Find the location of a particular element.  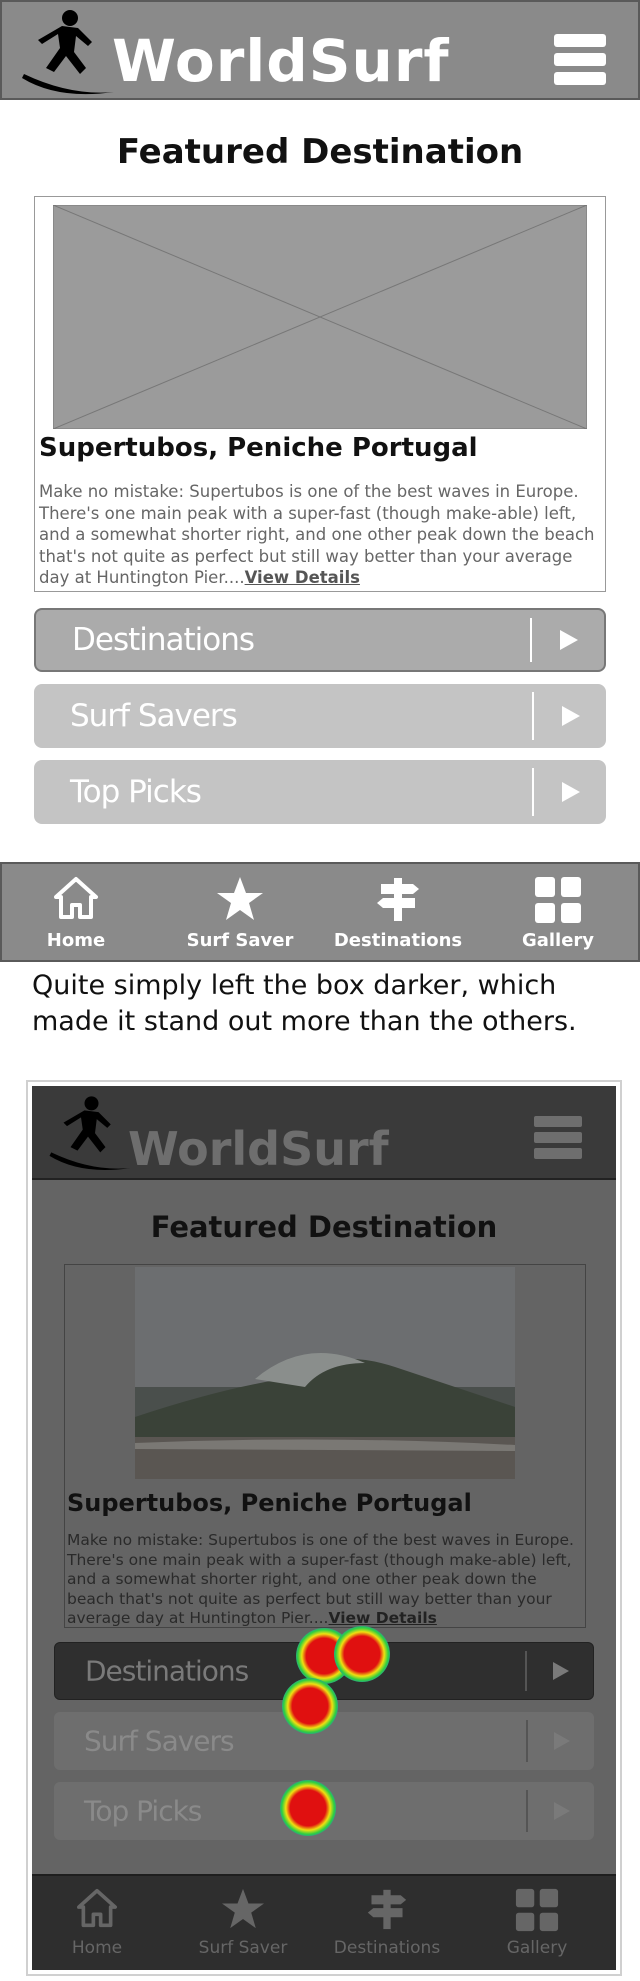

accordion-destinations: Destinations is located at coordinates (320, 640).